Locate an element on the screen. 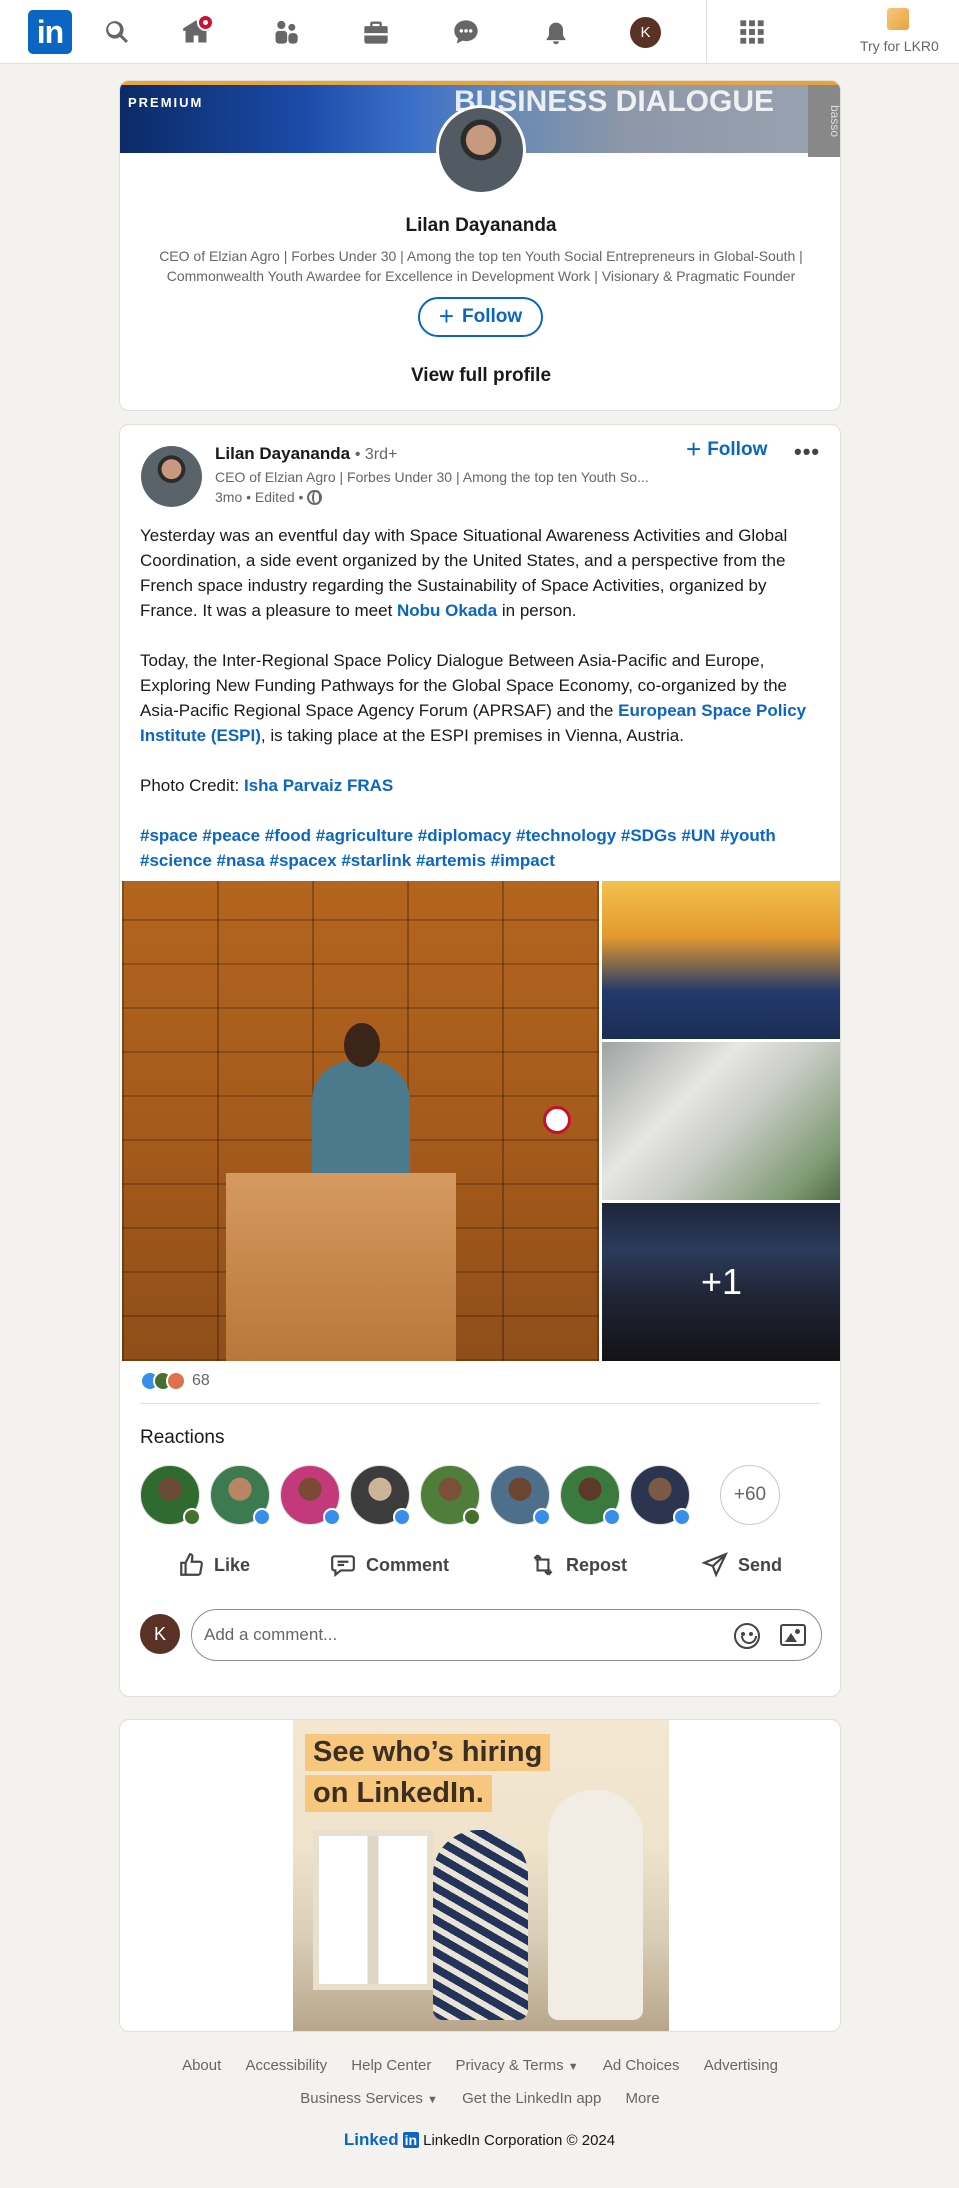 This screenshot has height=2188, width=959. photo-credit: Photo Credit: Isha Parvaiz FRAS is located at coordinates (480, 785).